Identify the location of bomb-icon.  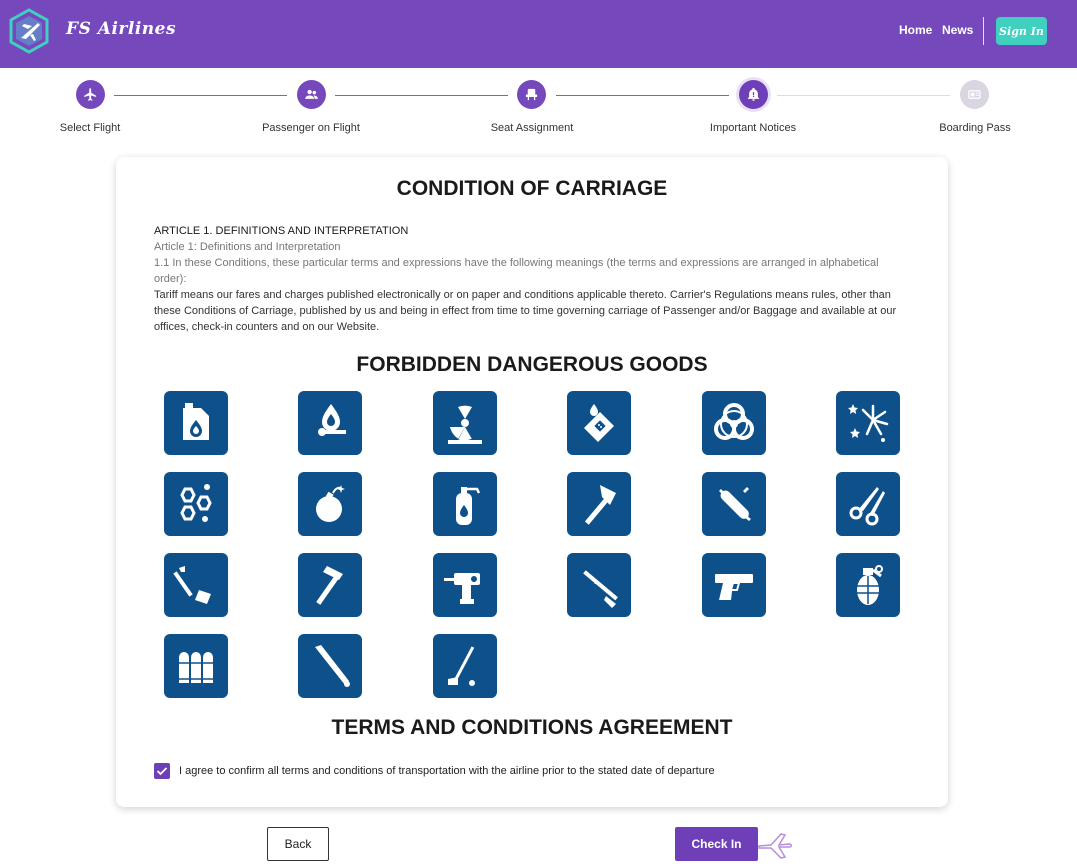
(330, 504).